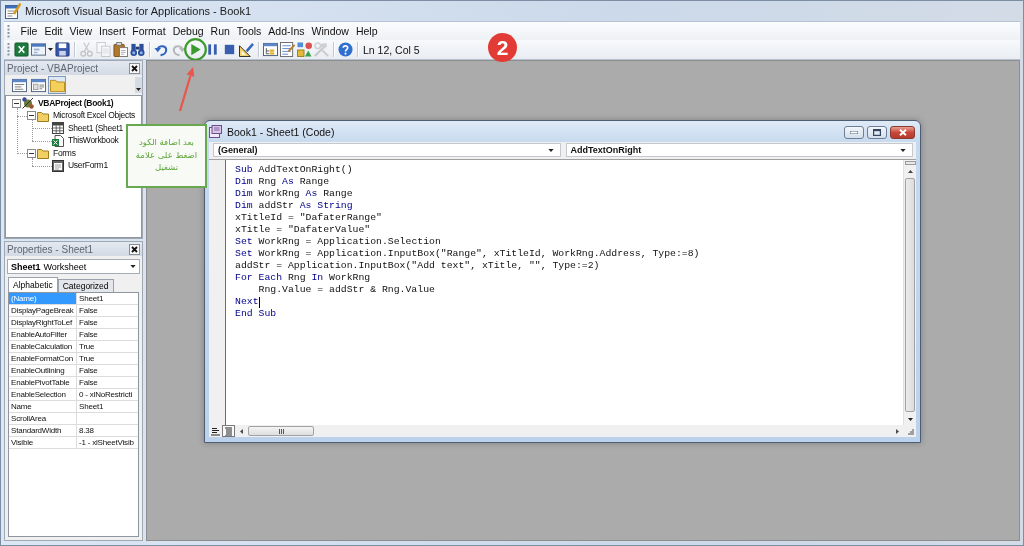 The width and height of the screenshot is (1024, 546). I want to click on tree-item: ThisWorkbook, so click(93, 141).